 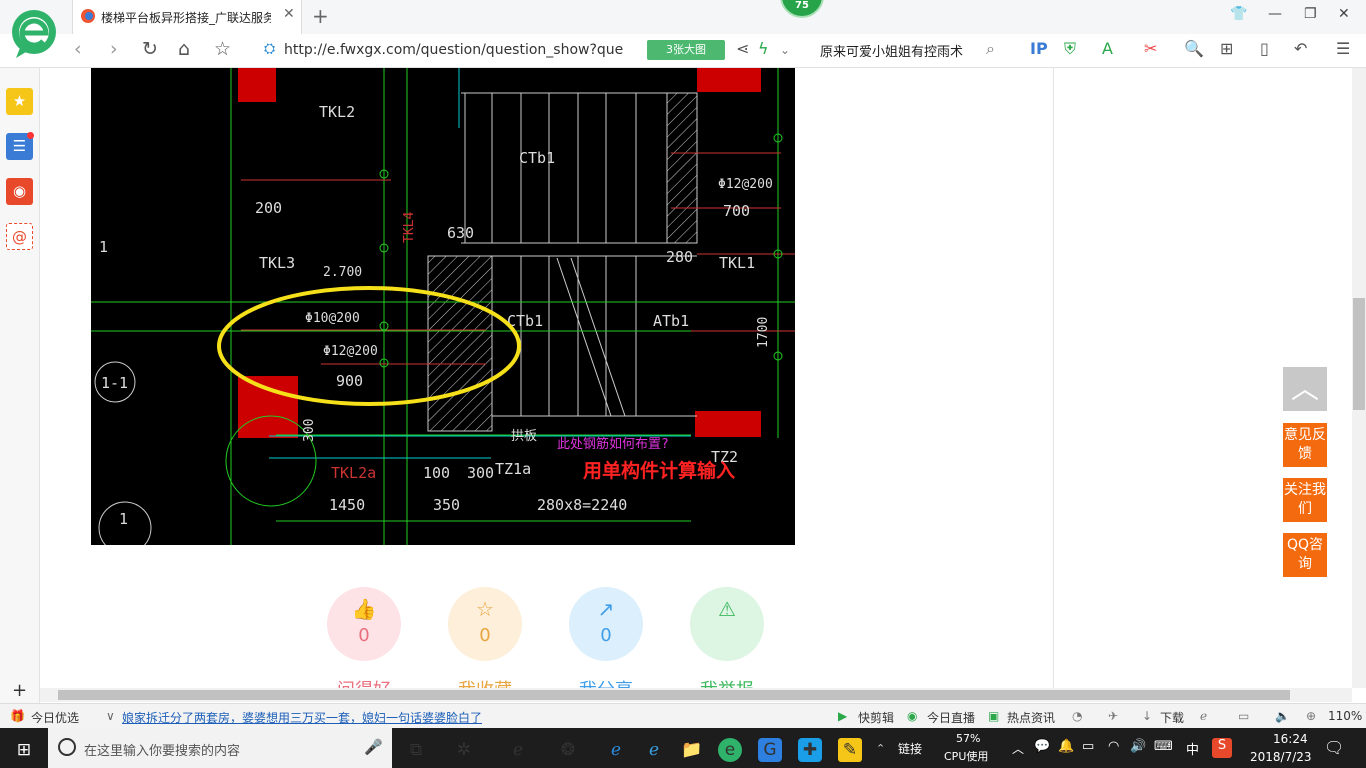 I want to click on taskbar-search-placeholder: 在这里输入你要搜索的内容, so click(x=162, y=749).